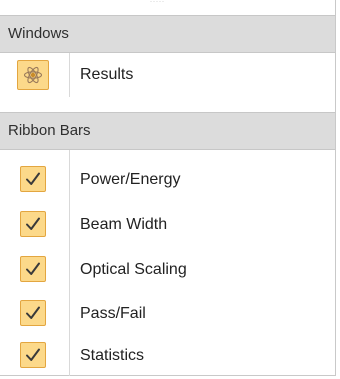 The height and width of the screenshot is (379, 340). Describe the element at coordinates (167, 75) in the screenshot. I see `menu-item-results: Results` at that location.